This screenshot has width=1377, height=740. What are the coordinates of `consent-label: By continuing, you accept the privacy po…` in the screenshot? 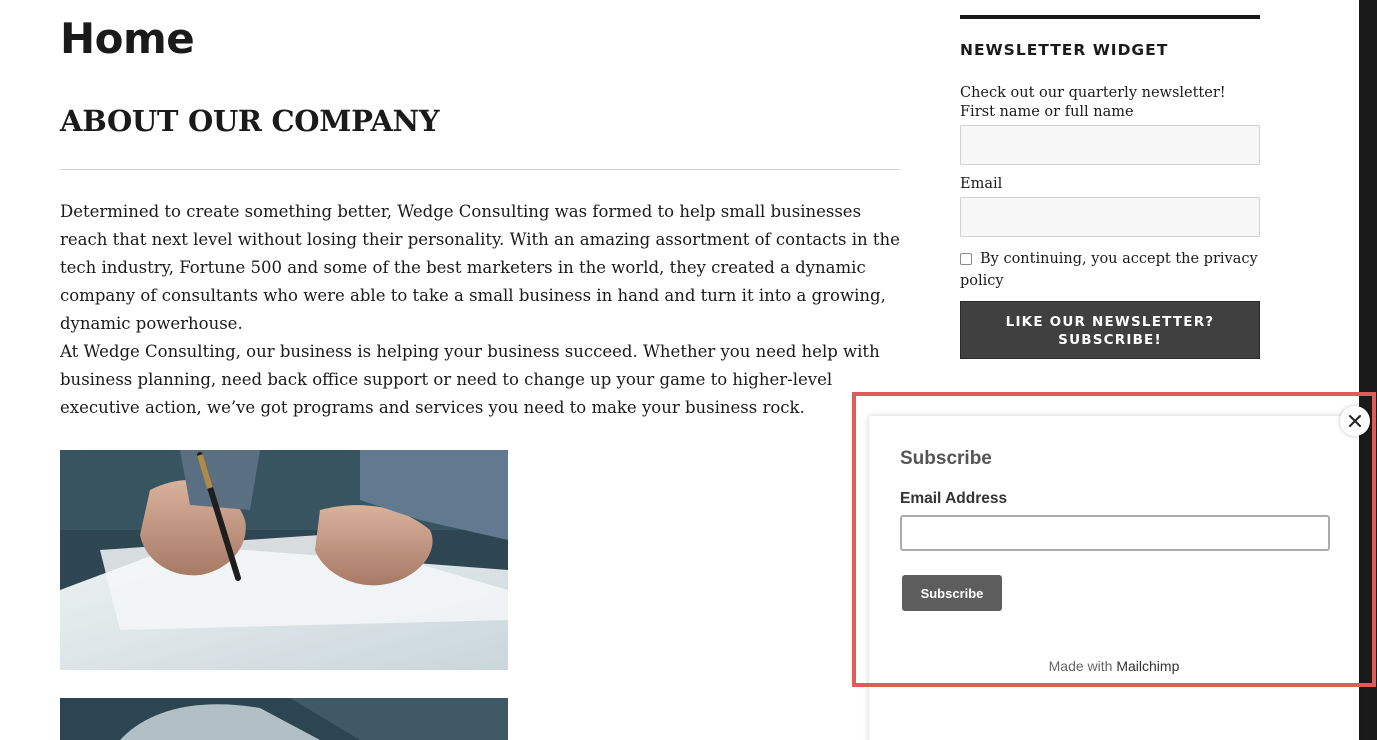 It's located at (1109, 270).